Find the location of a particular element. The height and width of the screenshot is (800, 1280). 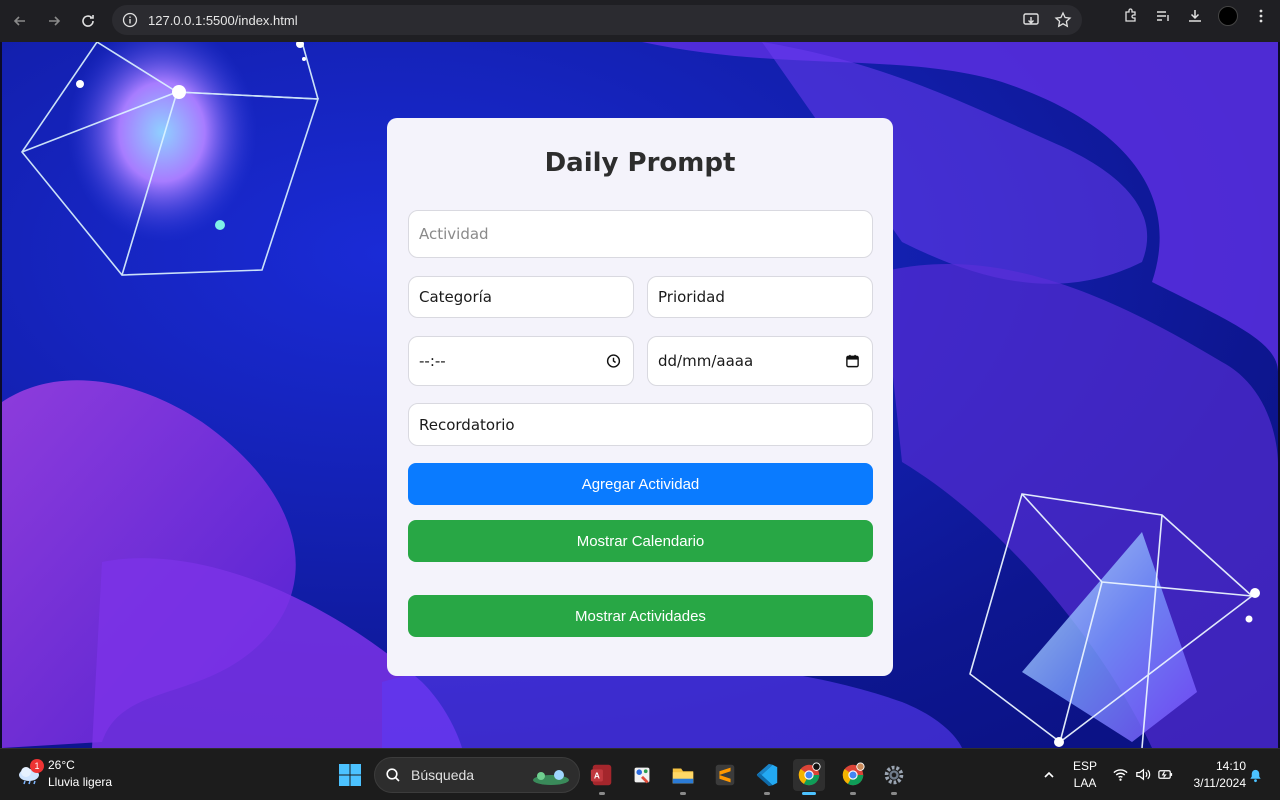

arrow-right-icon is located at coordinates (55, 21).